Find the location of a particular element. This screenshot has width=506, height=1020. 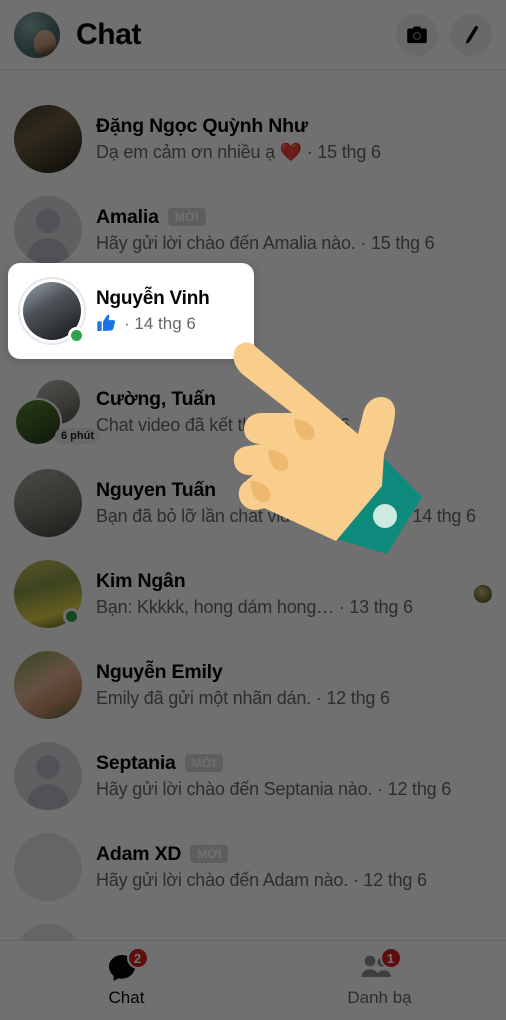

camera-button is located at coordinates (417, 34).